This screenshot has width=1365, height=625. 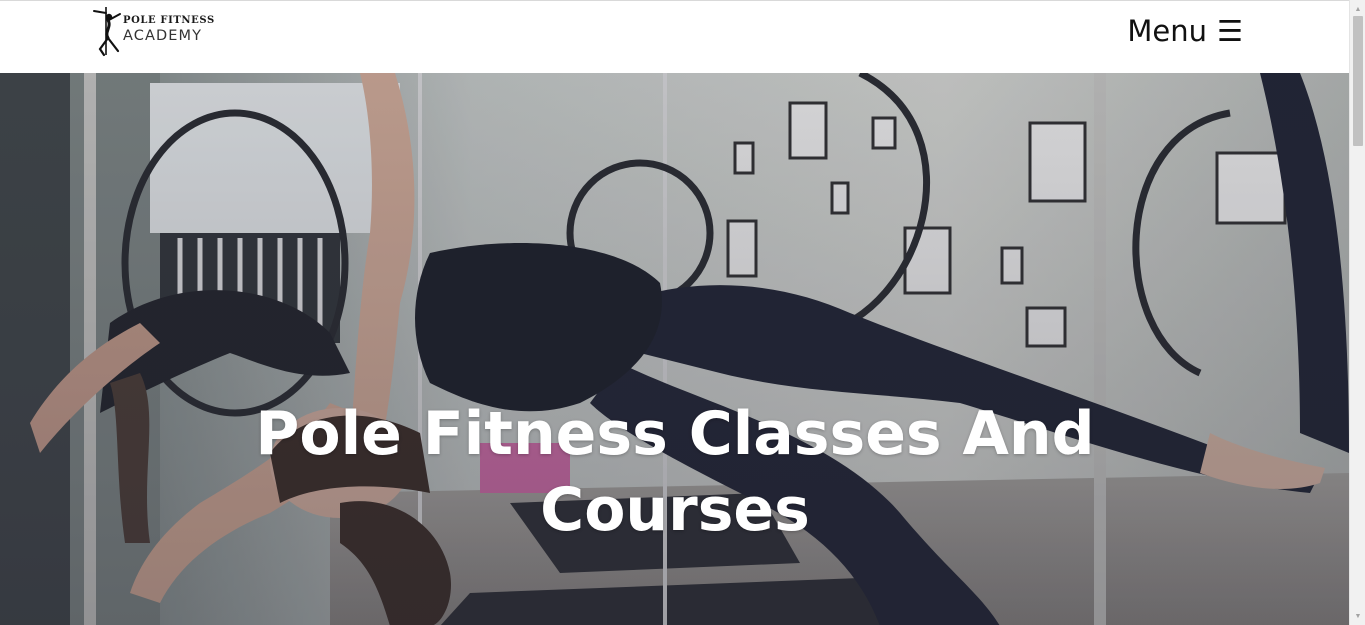 What do you see at coordinates (674, 37) in the screenshot?
I see `site-header: POLE FITNESS ACADEMY Menu ☰` at bounding box center [674, 37].